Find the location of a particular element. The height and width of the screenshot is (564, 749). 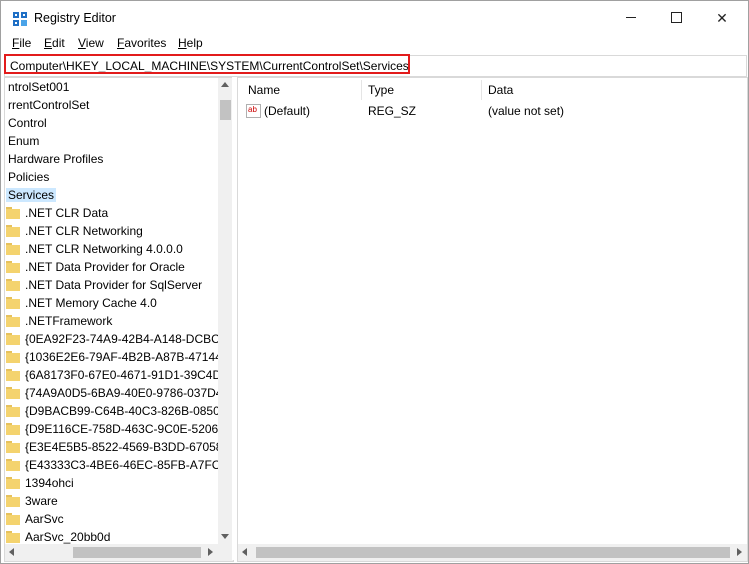

tree-item: 3ware is located at coordinates (111, 501).